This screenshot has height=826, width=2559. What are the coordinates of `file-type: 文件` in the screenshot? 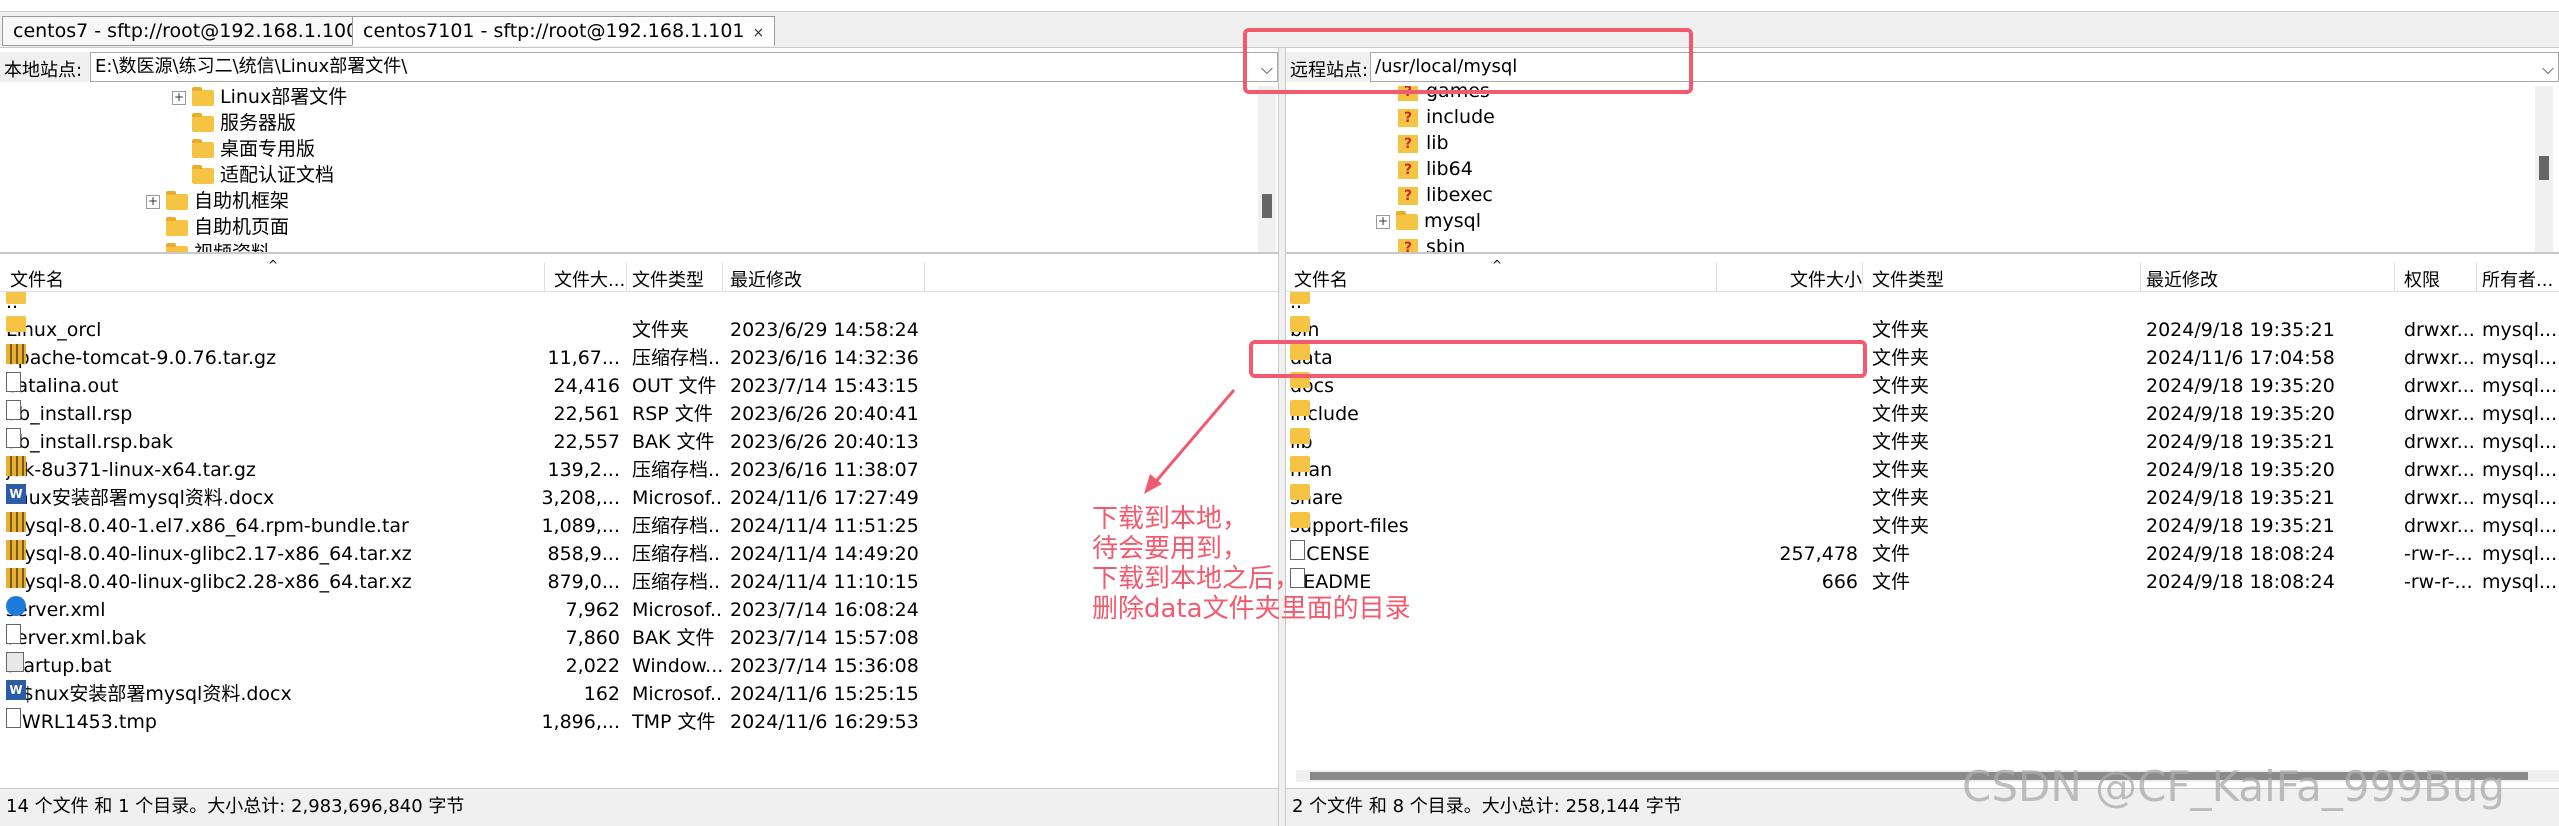 It's located at (1891, 554).